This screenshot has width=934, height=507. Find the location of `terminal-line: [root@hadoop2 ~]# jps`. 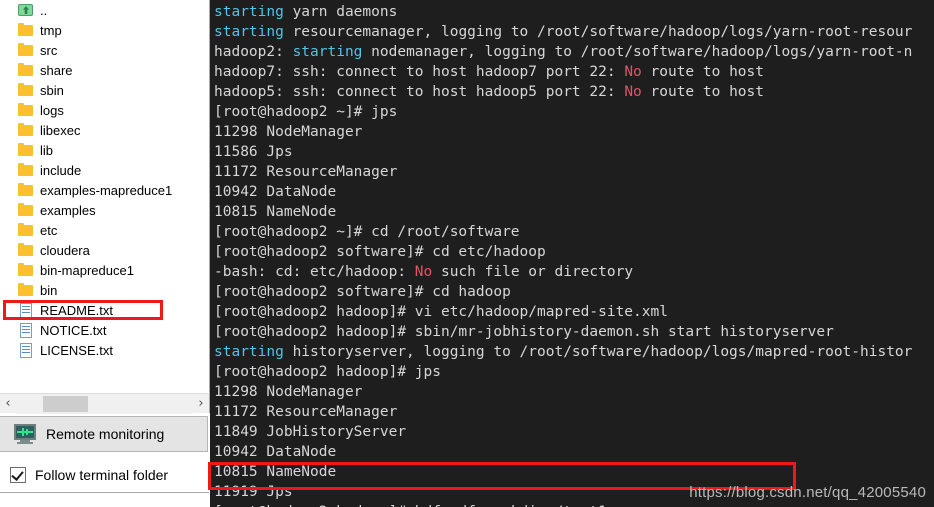

terminal-line: [root@hadoop2 ~]# jps is located at coordinates (574, 112).